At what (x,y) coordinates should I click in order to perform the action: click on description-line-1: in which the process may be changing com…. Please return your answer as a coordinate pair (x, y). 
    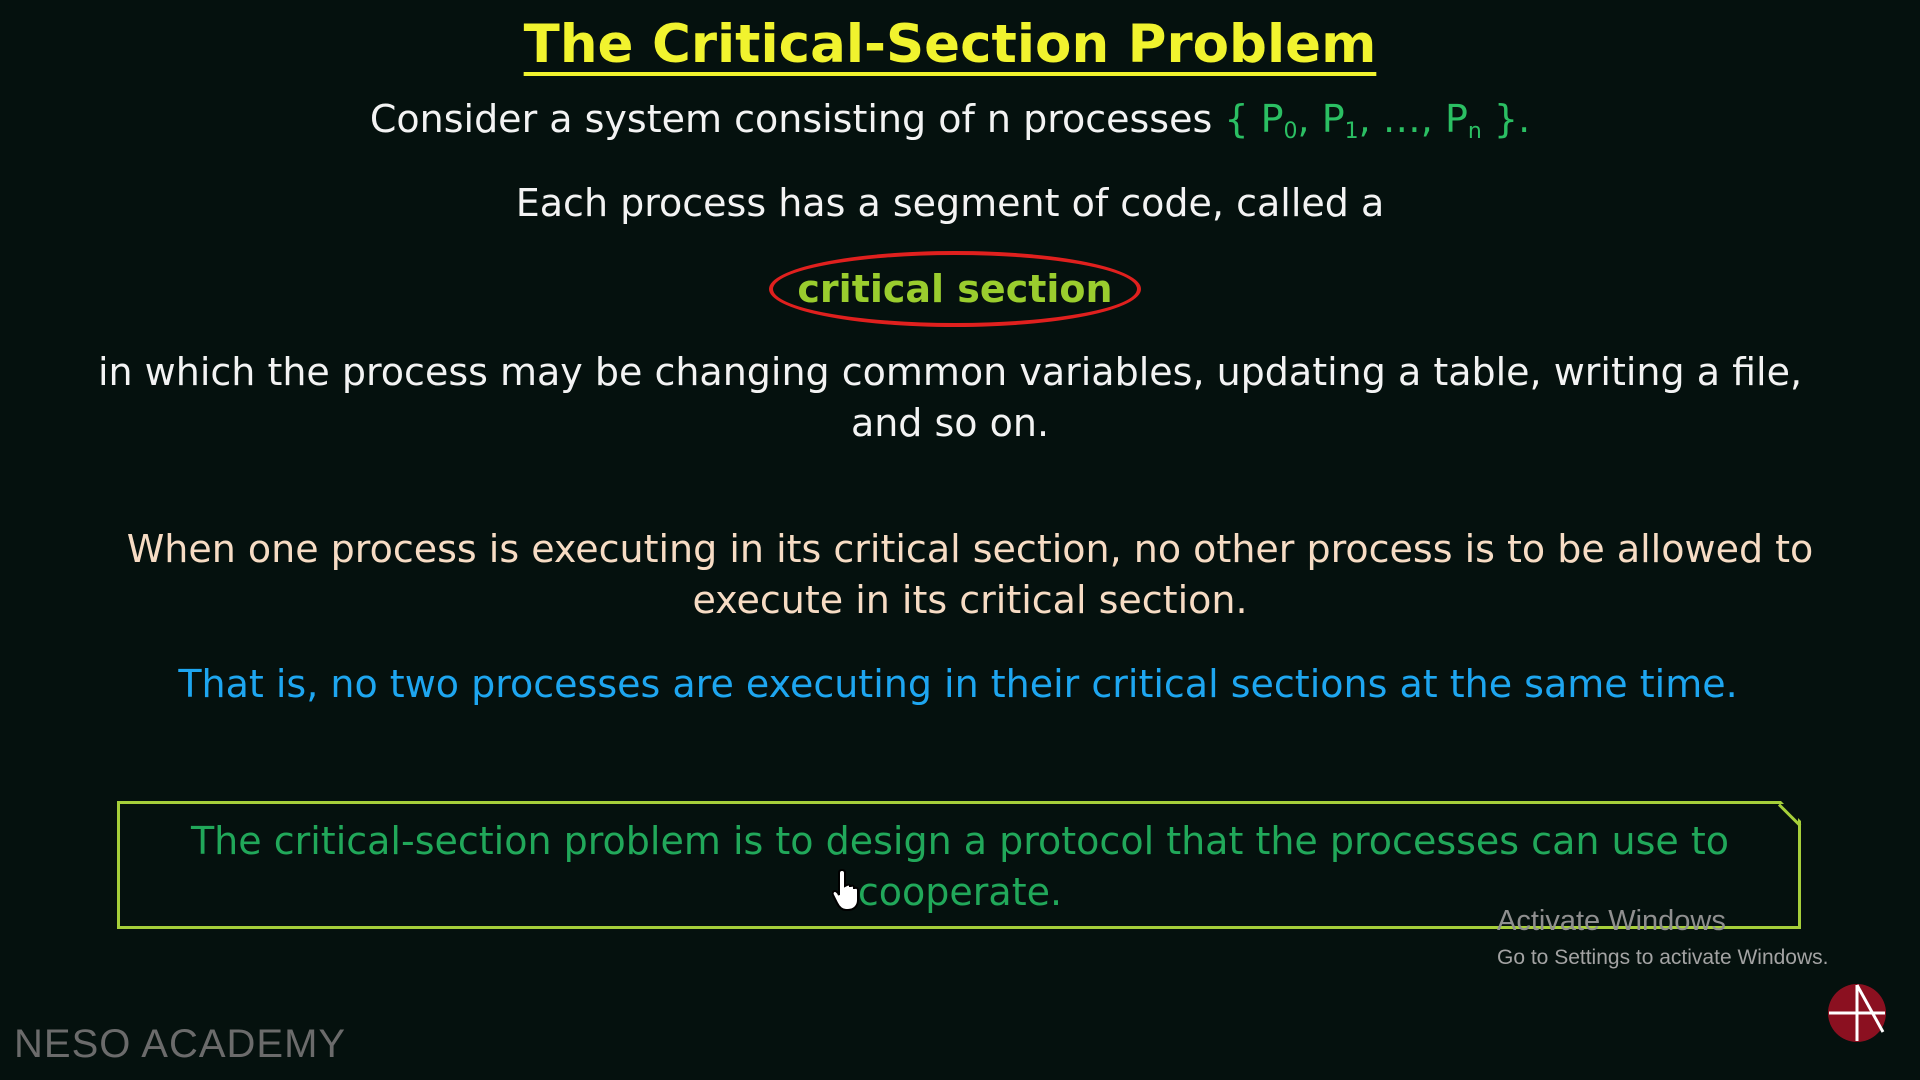
    Looking at the image, I should click on (950, 372).